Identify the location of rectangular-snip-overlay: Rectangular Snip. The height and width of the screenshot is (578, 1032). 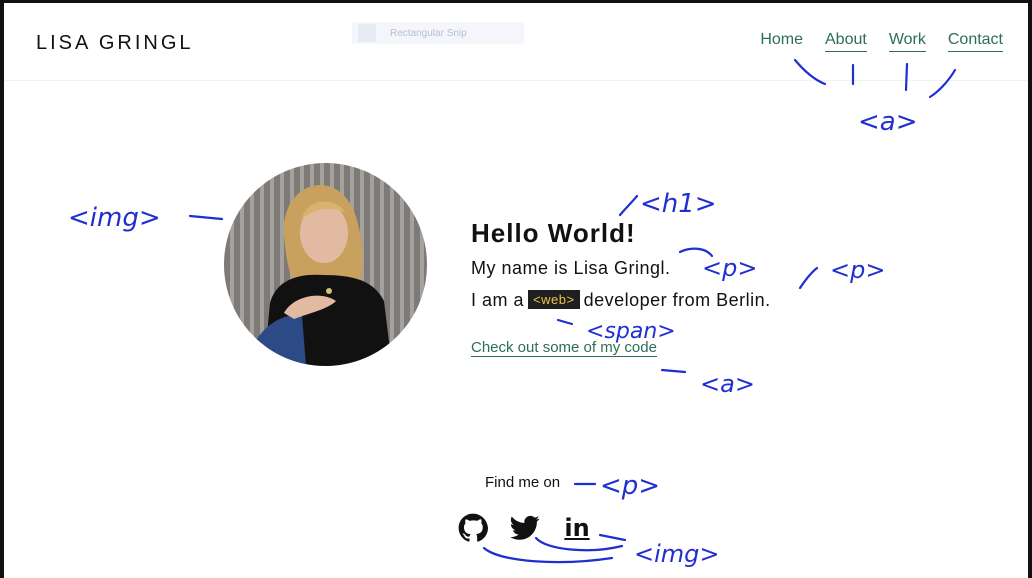
(438, 33).